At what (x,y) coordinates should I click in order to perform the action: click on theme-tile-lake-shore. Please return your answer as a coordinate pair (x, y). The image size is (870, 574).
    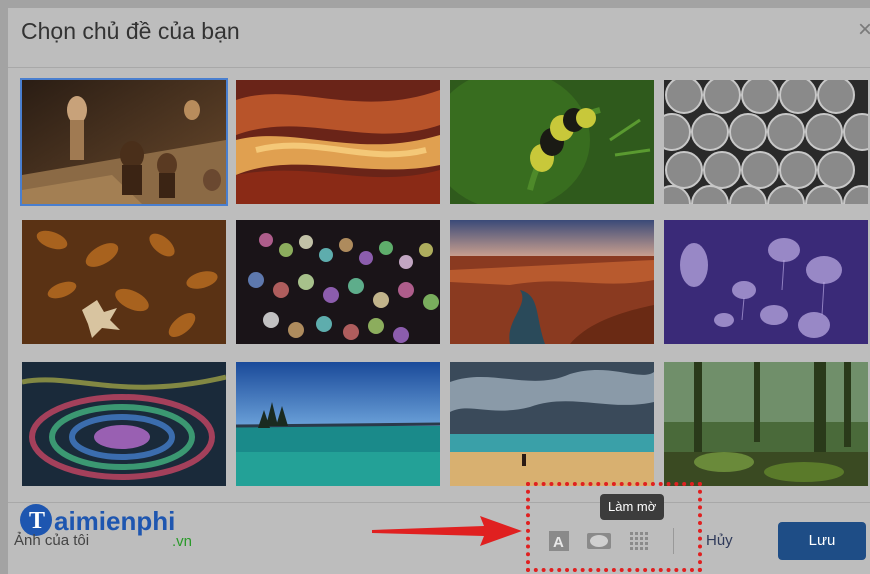
    Looking at the image, I should click on (338, 424).